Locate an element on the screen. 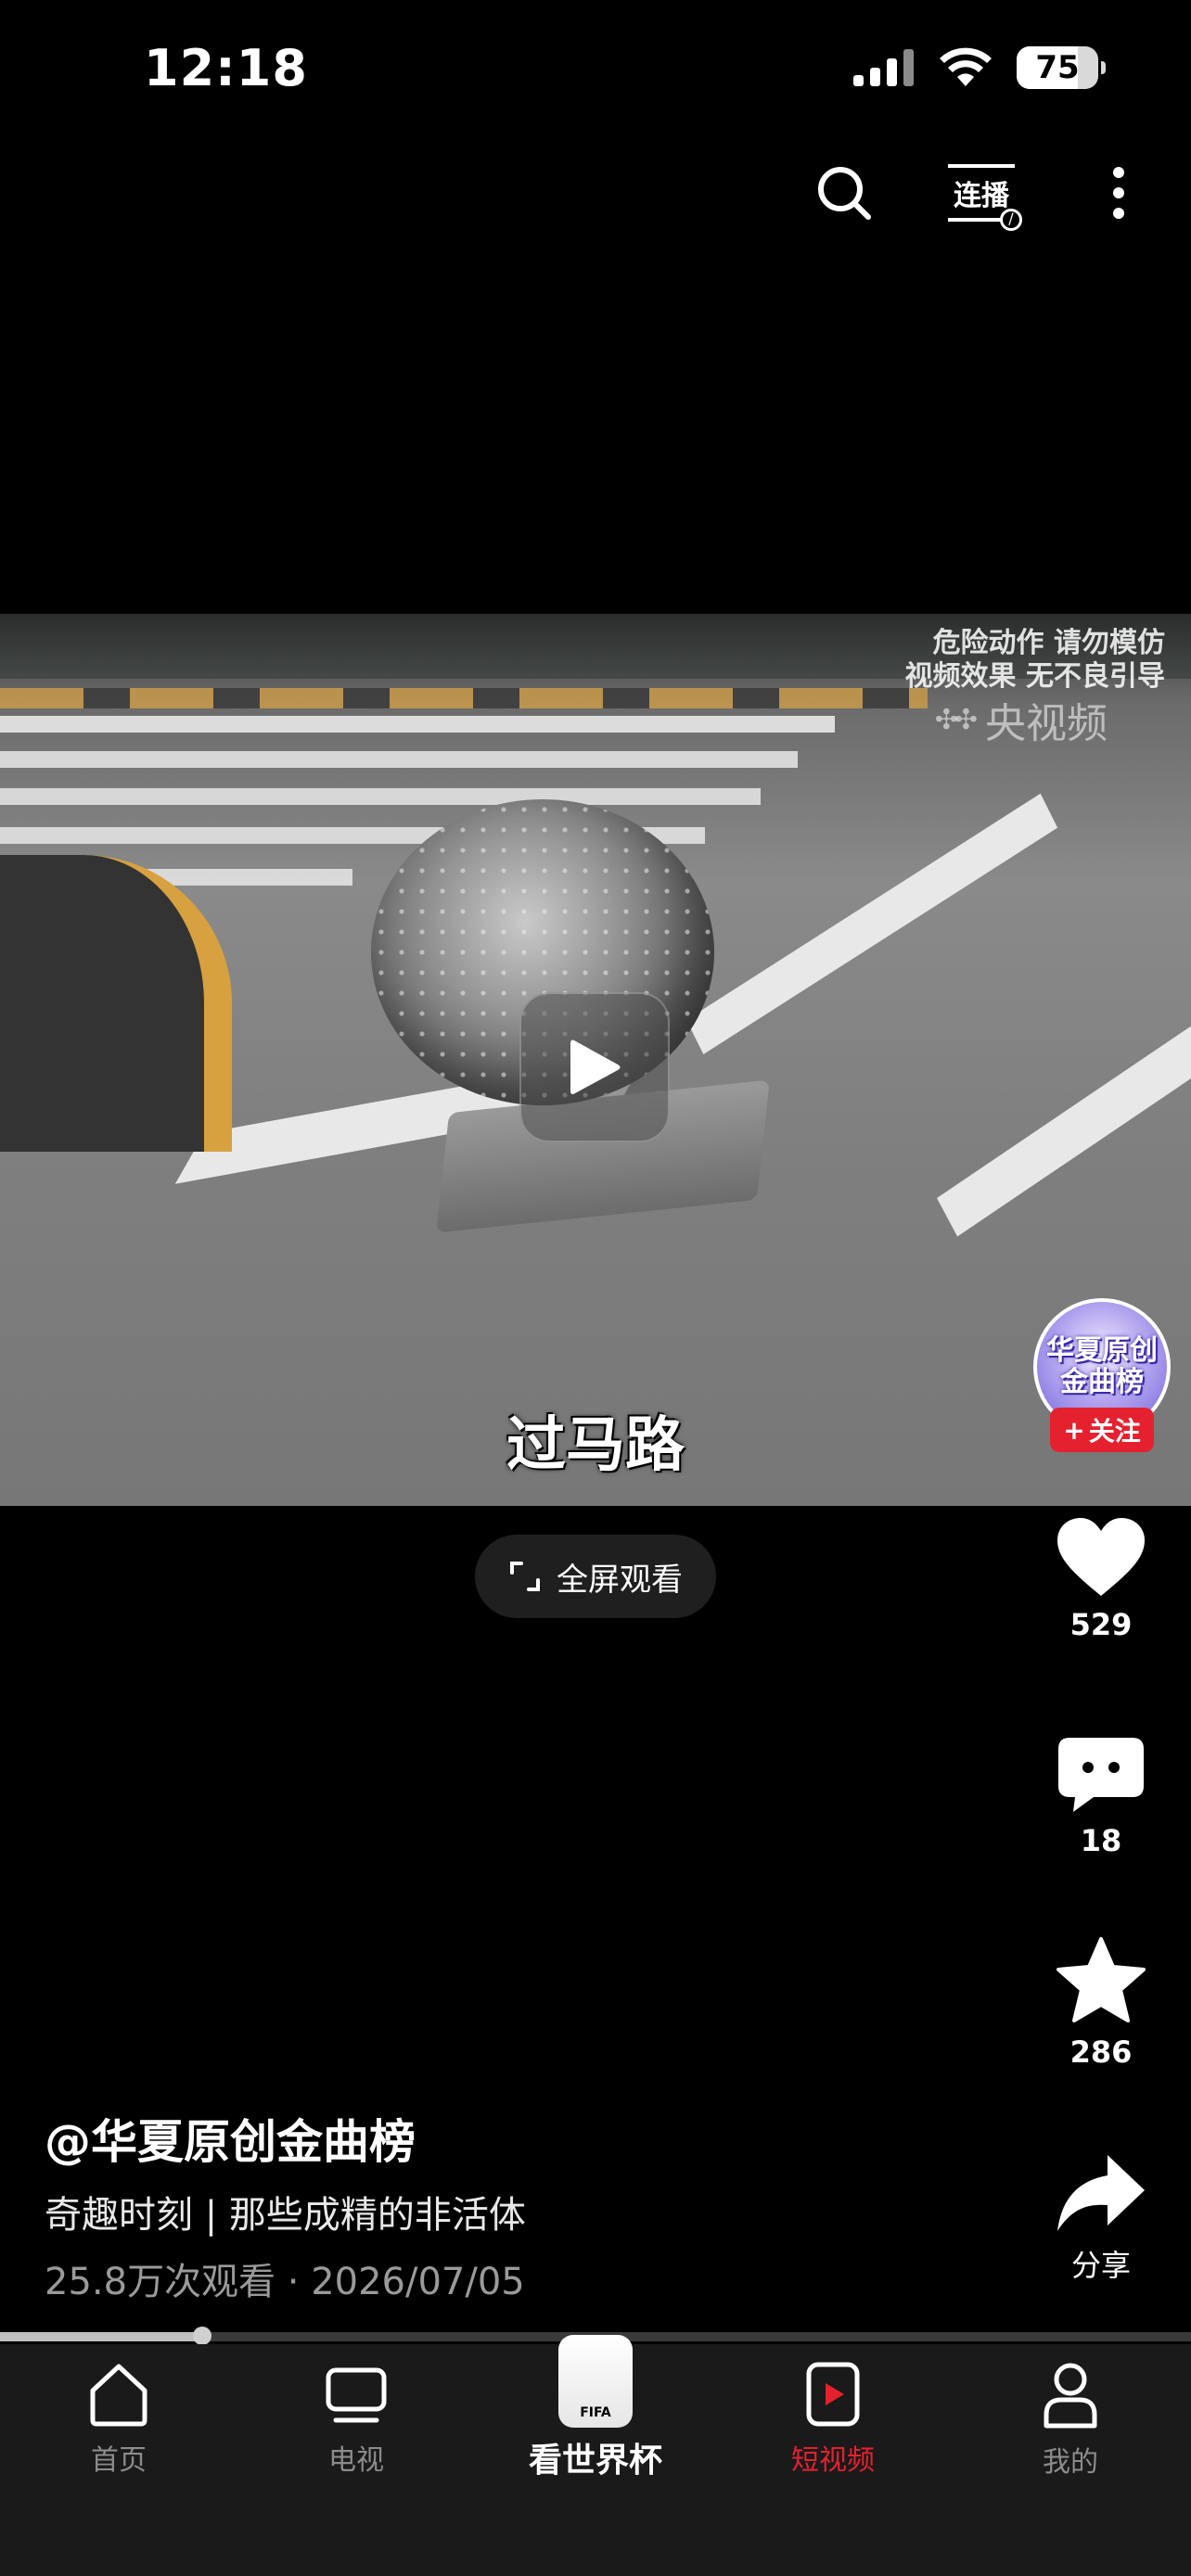 The width and height of the screenshot is (1191, 2576). video-brand-watermark: ✣✣ 央视频 is located at coordinates (1021, 723).